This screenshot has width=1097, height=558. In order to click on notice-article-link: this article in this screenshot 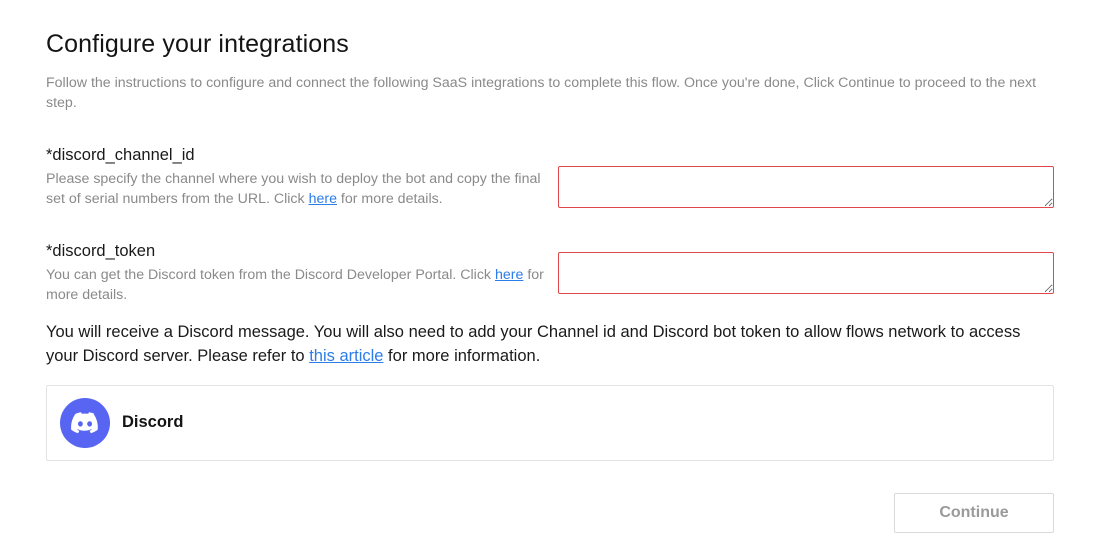, I will do `click(346, 356)`.